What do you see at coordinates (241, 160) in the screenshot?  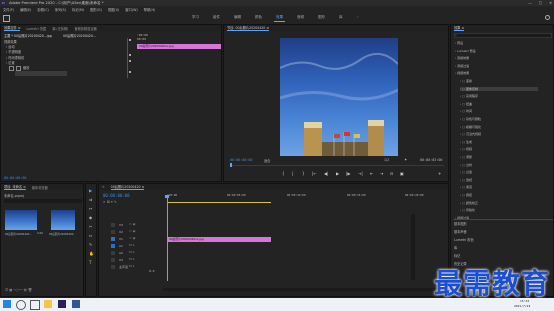 I see `program-timecode-left: 00:00:00:00` at bounding box center [241, 160].